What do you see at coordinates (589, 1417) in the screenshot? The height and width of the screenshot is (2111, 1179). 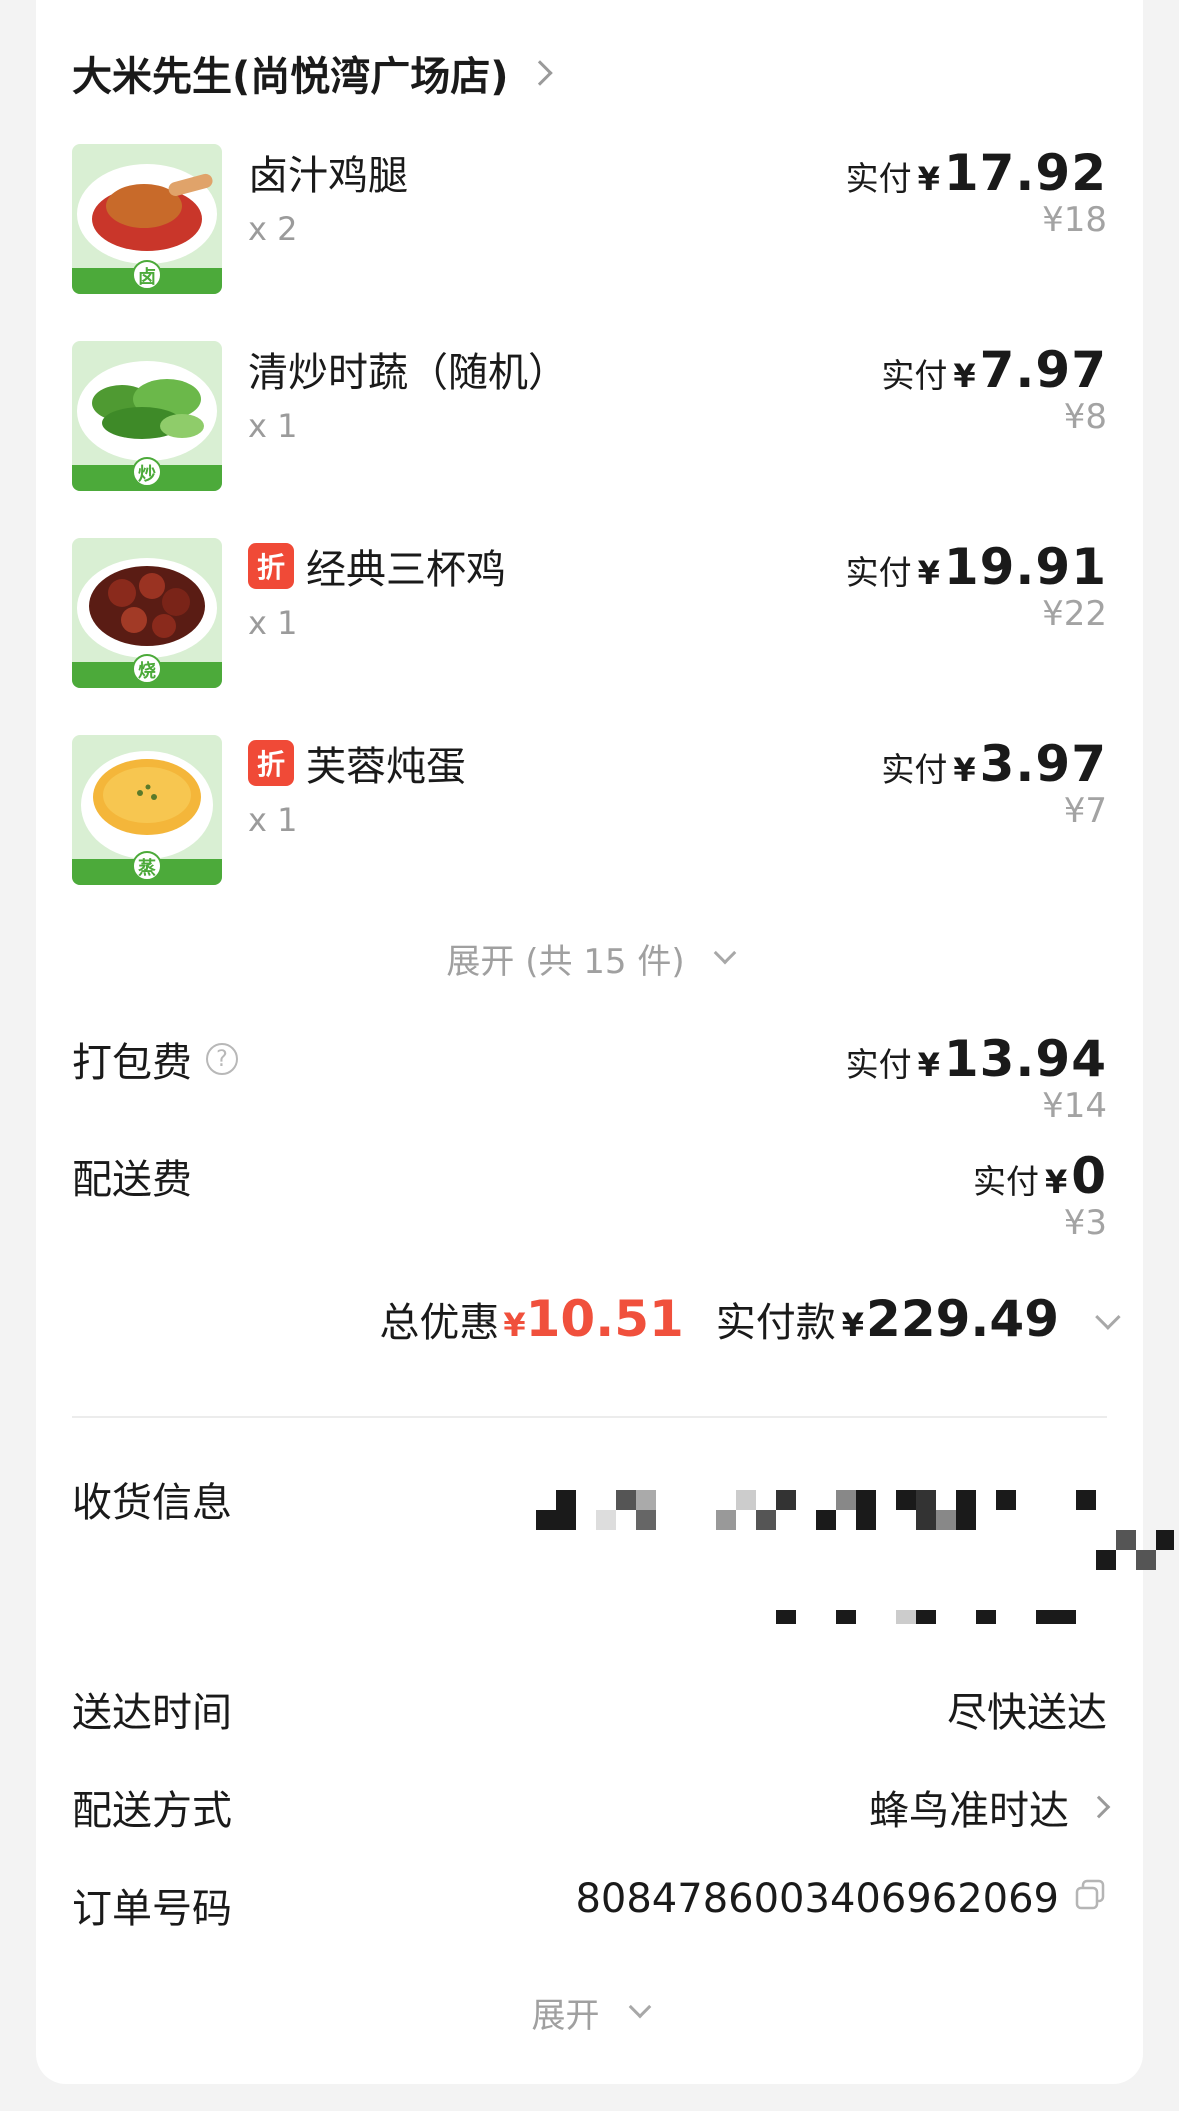 I see `divider` at bounding box center [589, 1417].